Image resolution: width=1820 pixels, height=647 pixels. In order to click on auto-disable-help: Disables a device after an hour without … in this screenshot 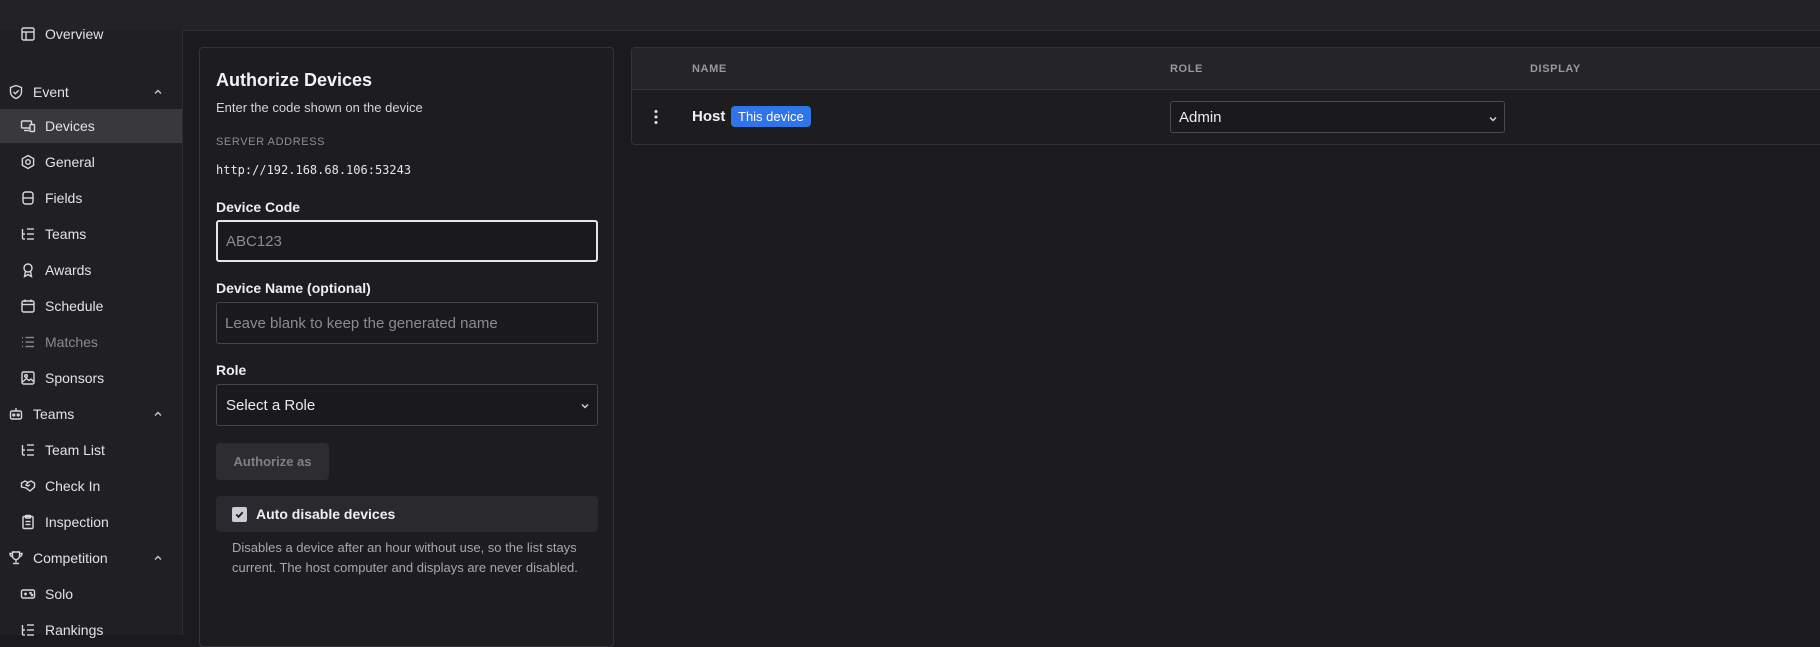, I will do `click(405, 557)`.